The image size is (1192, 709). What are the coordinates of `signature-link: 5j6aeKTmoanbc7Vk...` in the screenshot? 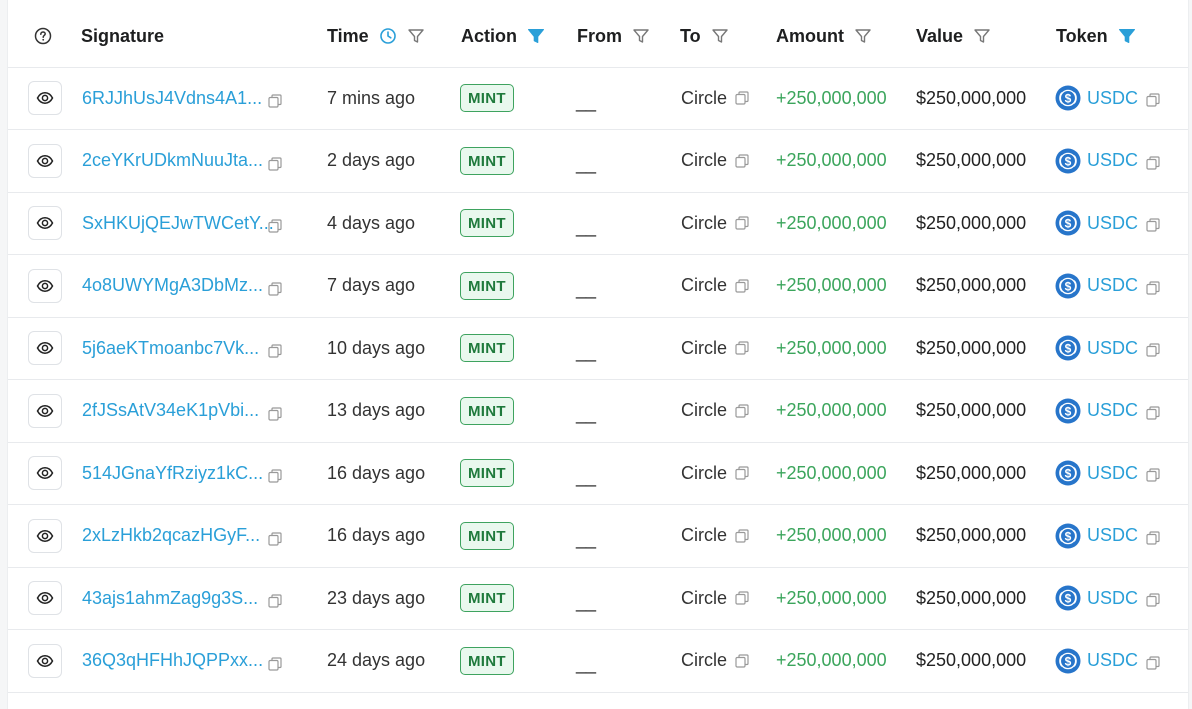 It's located at (170, 348).